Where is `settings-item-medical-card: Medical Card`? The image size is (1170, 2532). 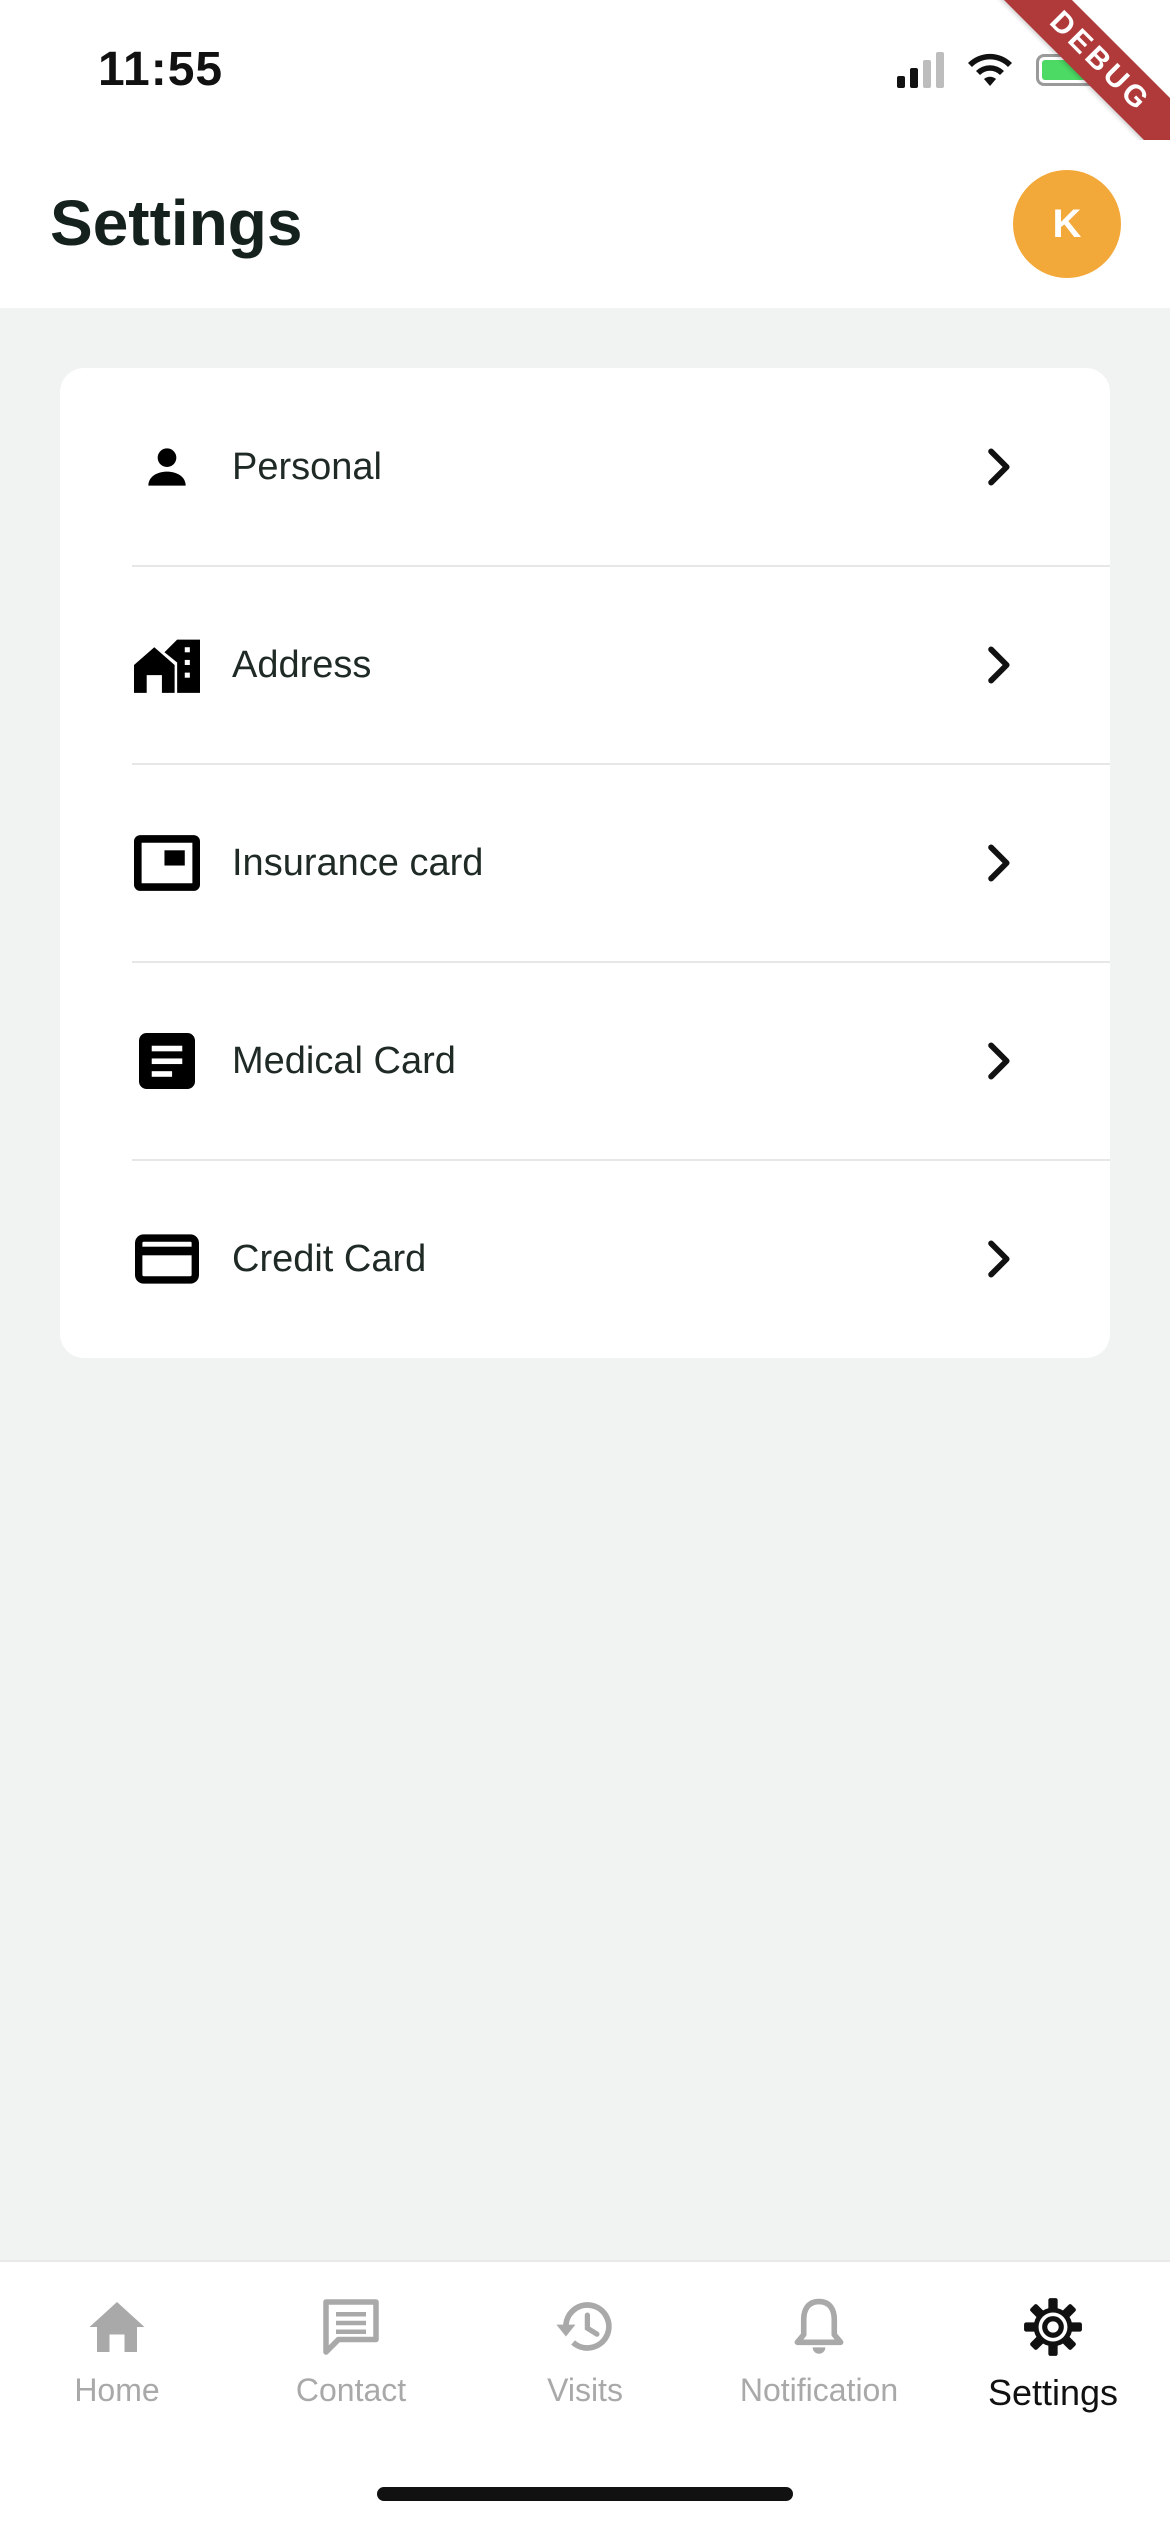 settings-item-medical-card: Medical Card is located at coordinates (585, 1061).